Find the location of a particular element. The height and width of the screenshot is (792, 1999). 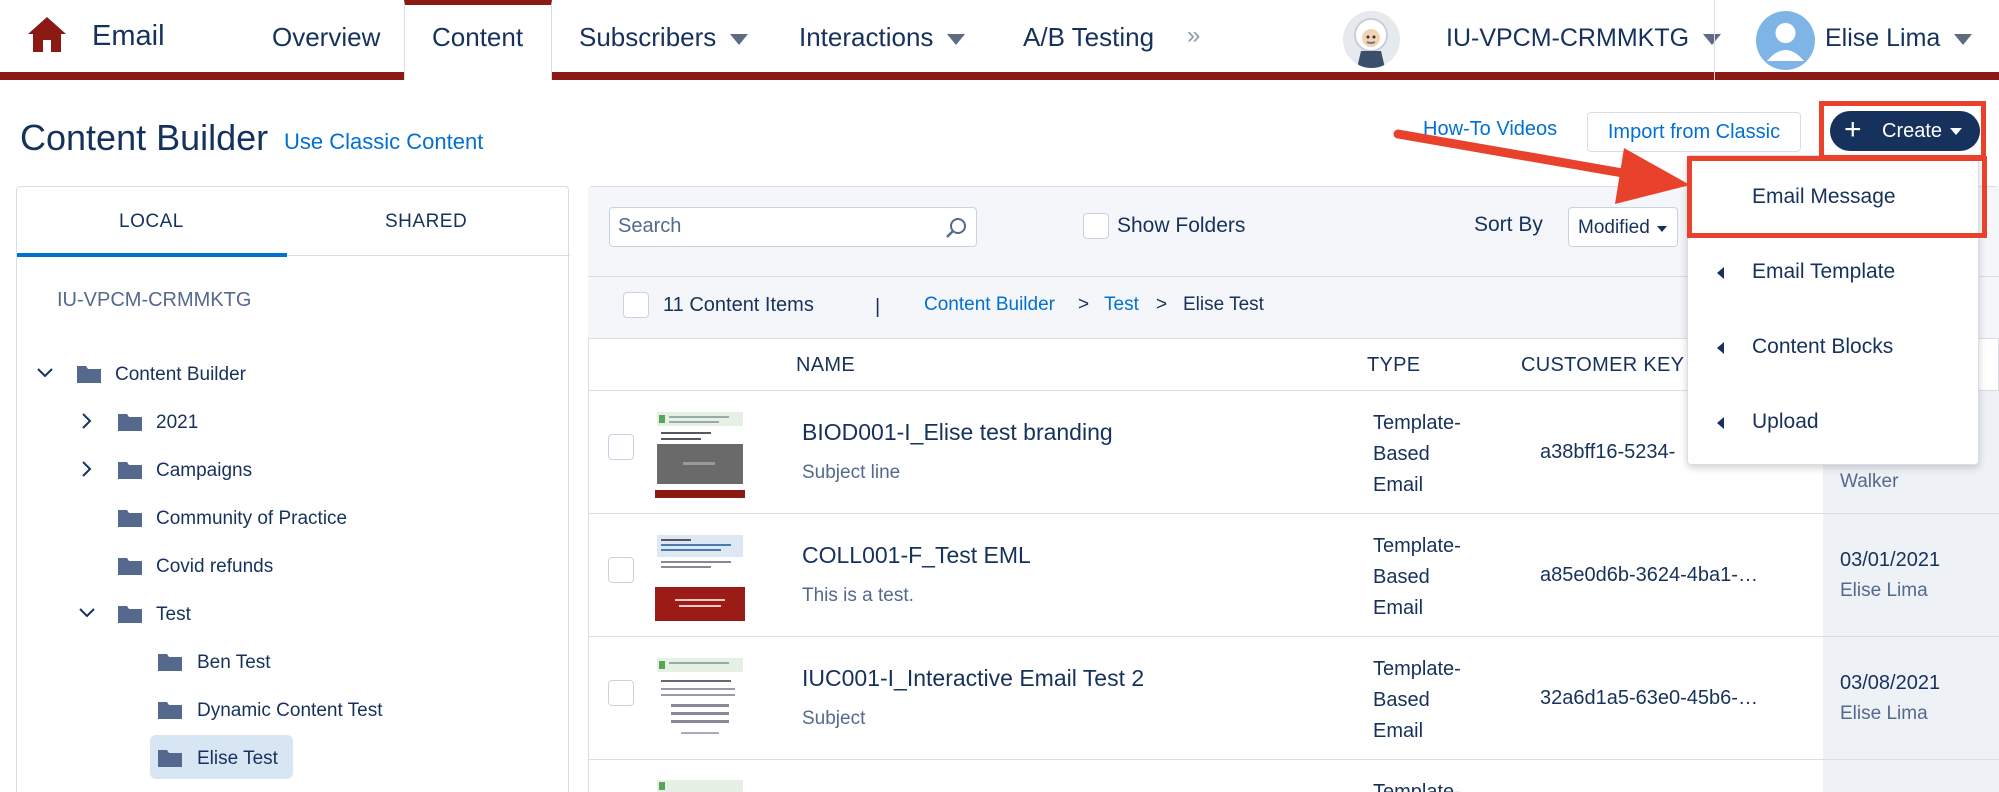

tree-item-elise-test: Elise Test is located at coordinates (222, 760).